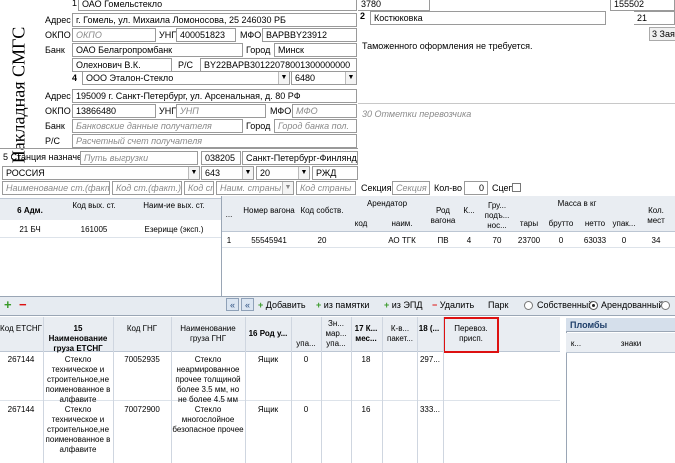 This screenshot has width=675, height=463. Describe the element at coordinates (139, 158) in the screenshot. I see `unload-path-field: Путь выгрузки` at that location.